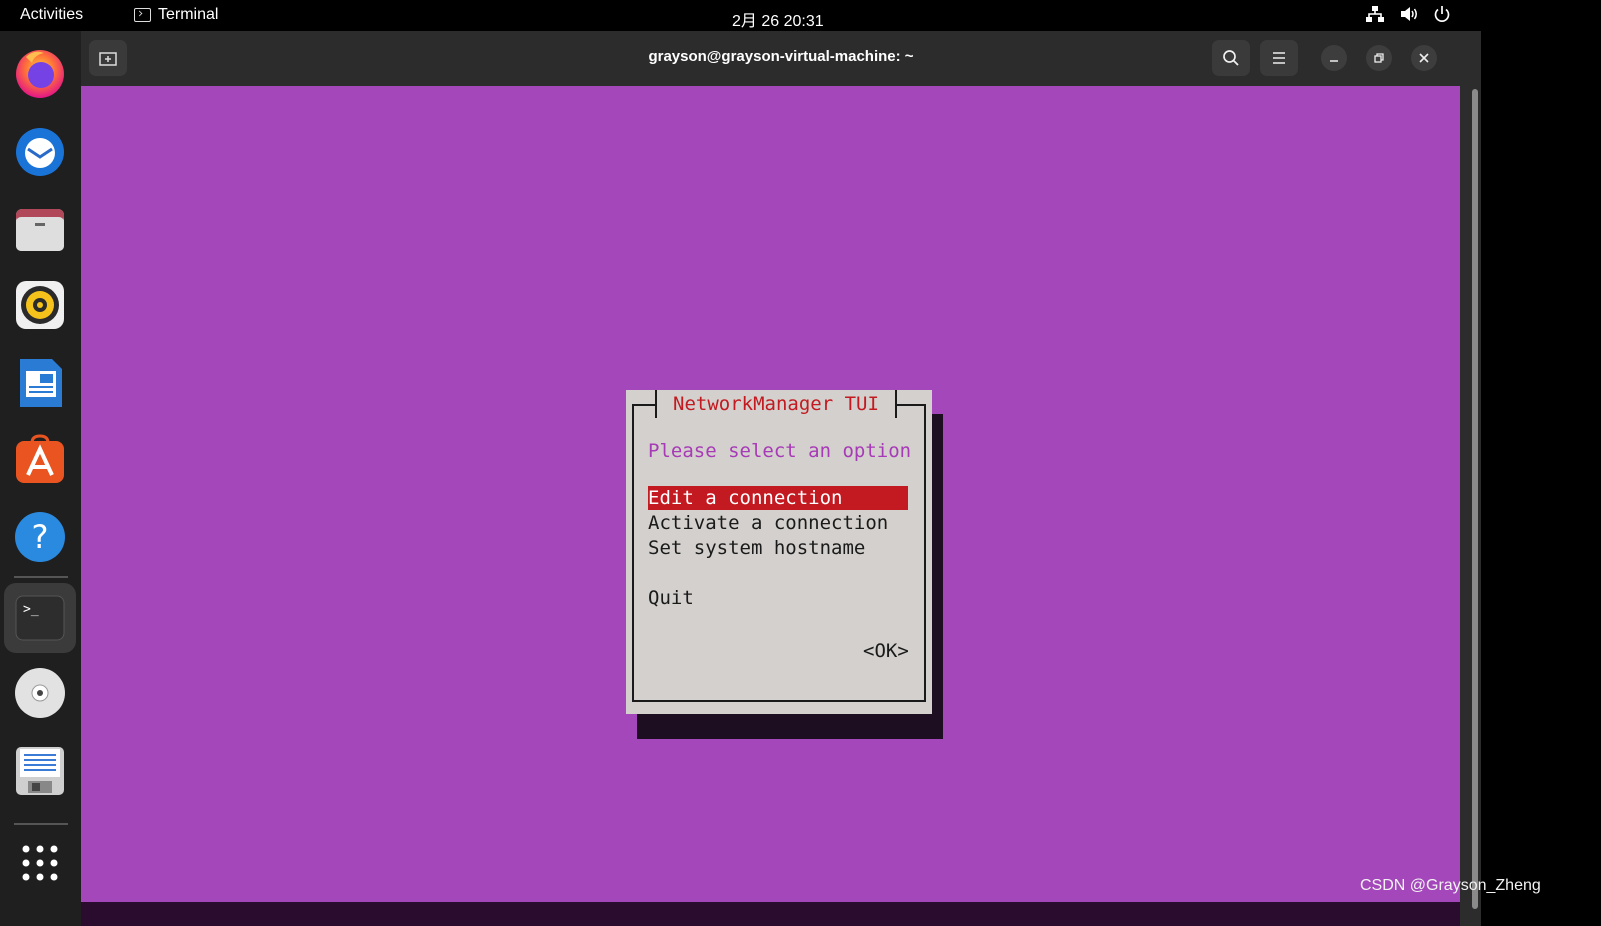 The image size is (1601, 926). What do you see at coordinates (40, 383) in the screenshot?
I see `libreoffice-writer-icon` at bounding box center [40, 383].